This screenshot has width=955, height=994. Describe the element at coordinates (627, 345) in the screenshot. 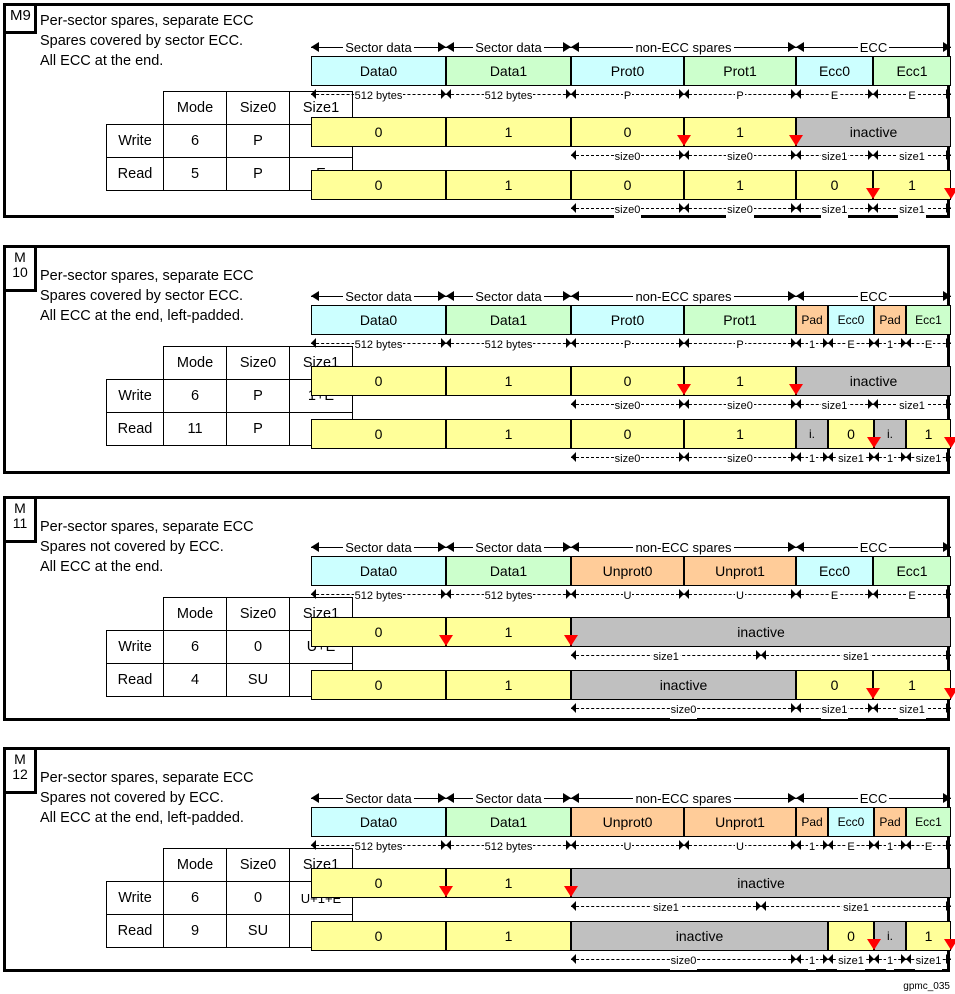

I see `size-label: P` at that location.